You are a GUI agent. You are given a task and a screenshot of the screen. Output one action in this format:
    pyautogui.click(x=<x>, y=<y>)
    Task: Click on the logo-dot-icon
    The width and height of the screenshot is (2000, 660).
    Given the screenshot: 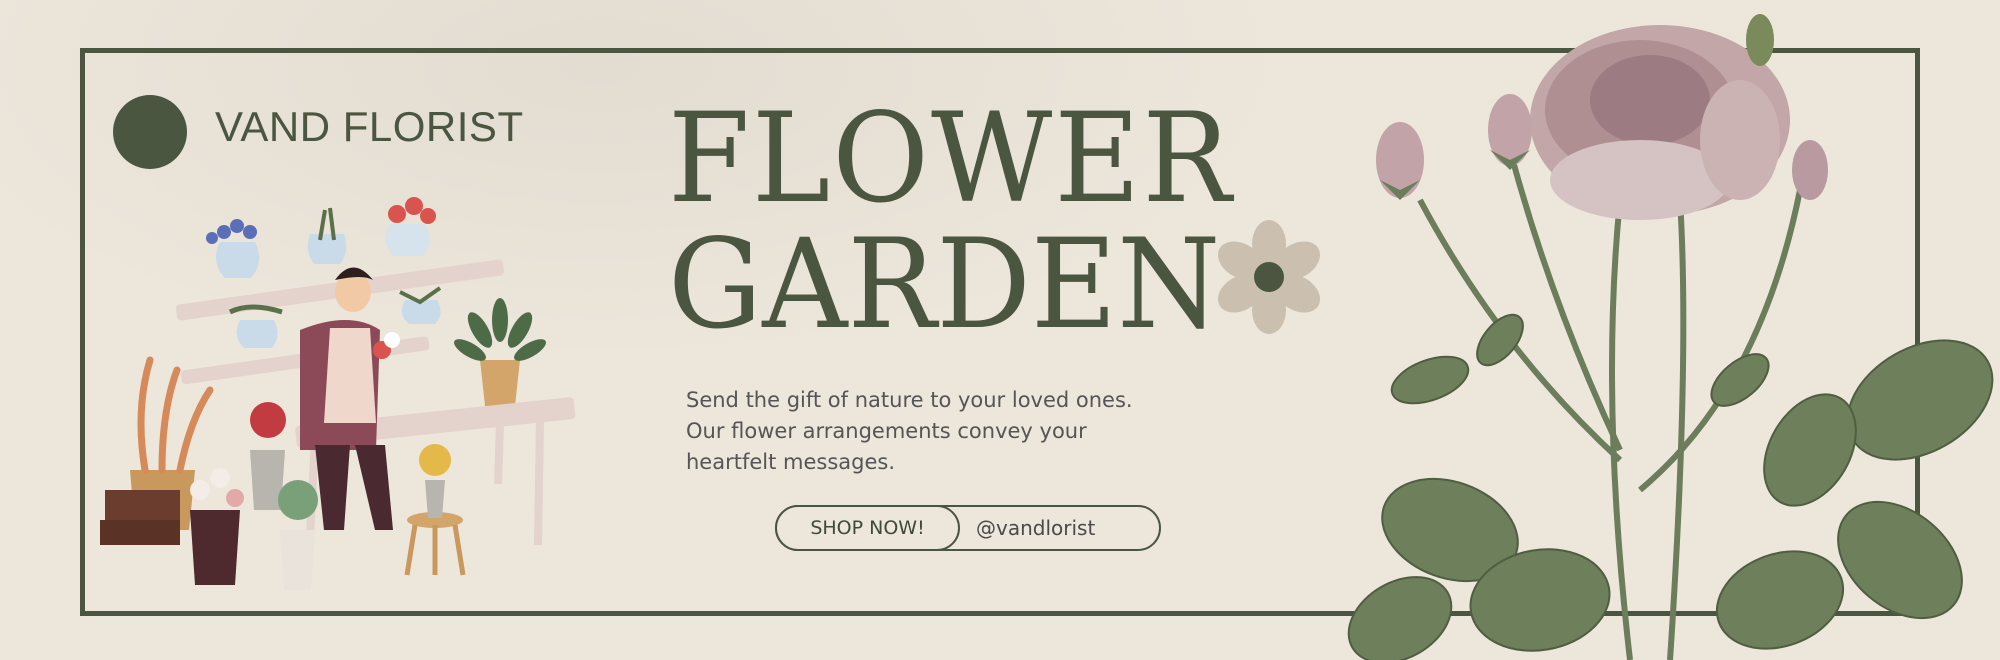 What is the action you would take?
    pyautogui.click(x=150, y=132)
    